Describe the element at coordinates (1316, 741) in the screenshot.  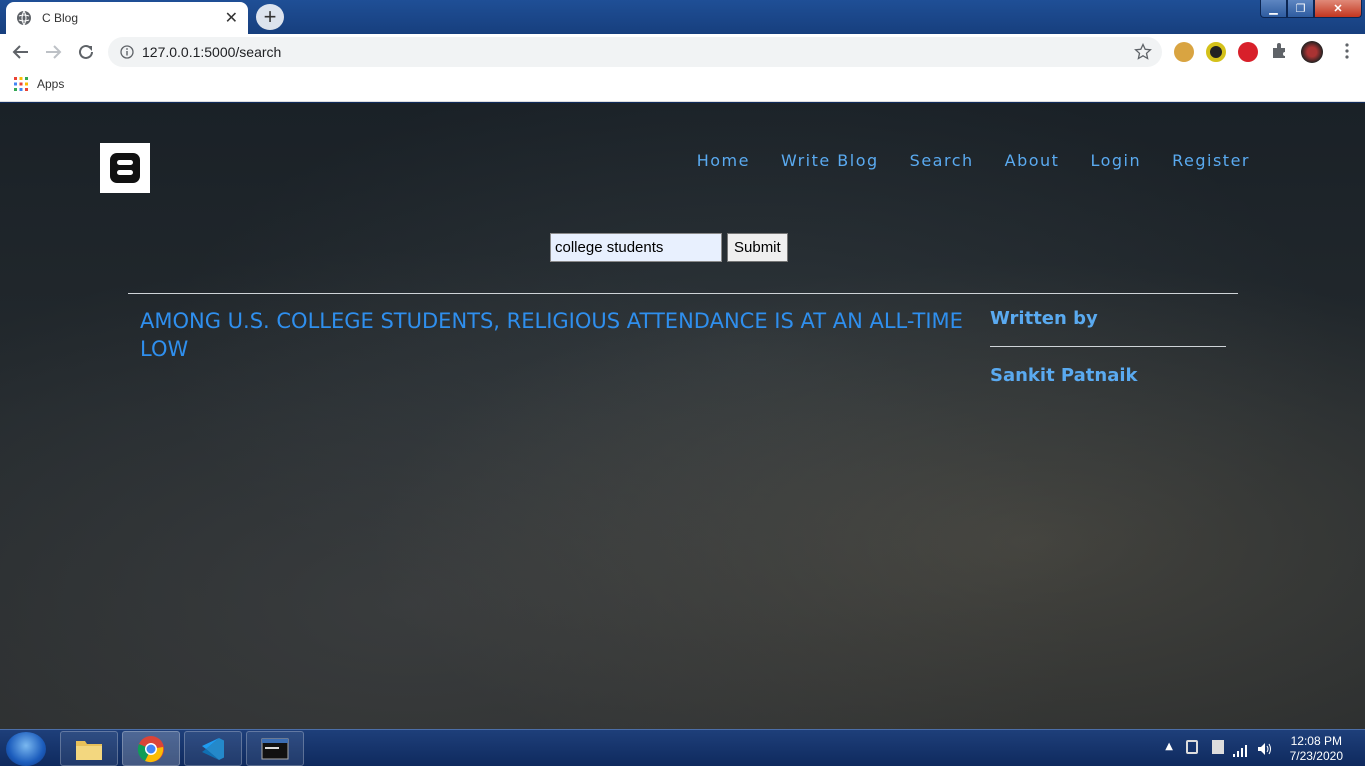
I see `clock-time: 12:08 PM` at that location.